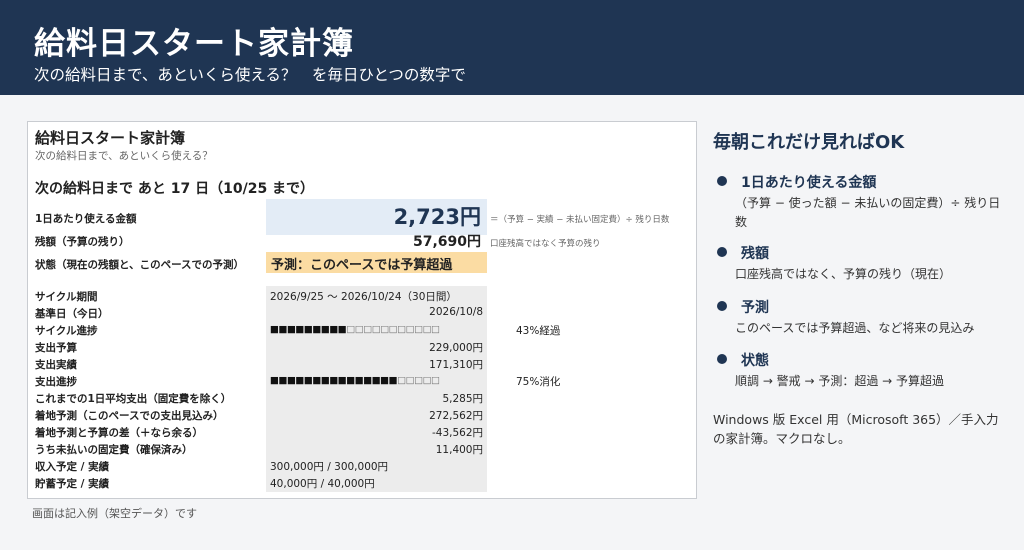 The image size is (1024, 550). Describe the element at coordinates (868, 212) in the screenshot. I see `feature-desc-daily: （予算 − 使った額 − 未払いの固定費）÷ 残り日数` at that location.